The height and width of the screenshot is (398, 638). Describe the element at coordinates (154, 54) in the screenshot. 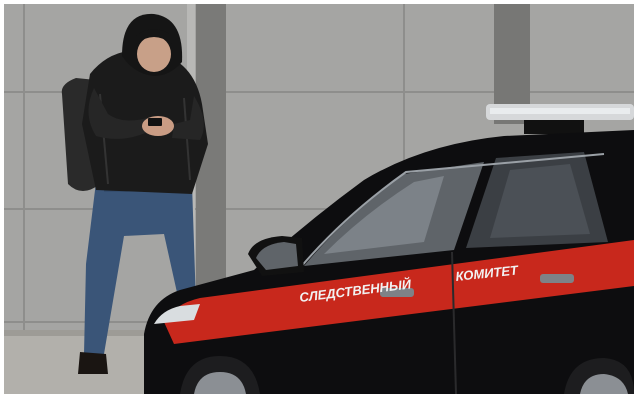

I see `face` at that location.